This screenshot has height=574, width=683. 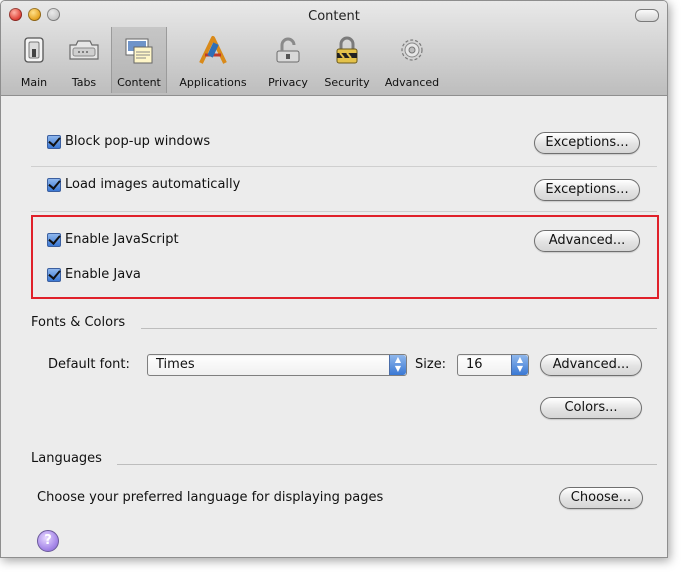 What do you see at coordinates (412, 50) in the screenshot?
I see `gear-icon` at bounding box center [412, 50].